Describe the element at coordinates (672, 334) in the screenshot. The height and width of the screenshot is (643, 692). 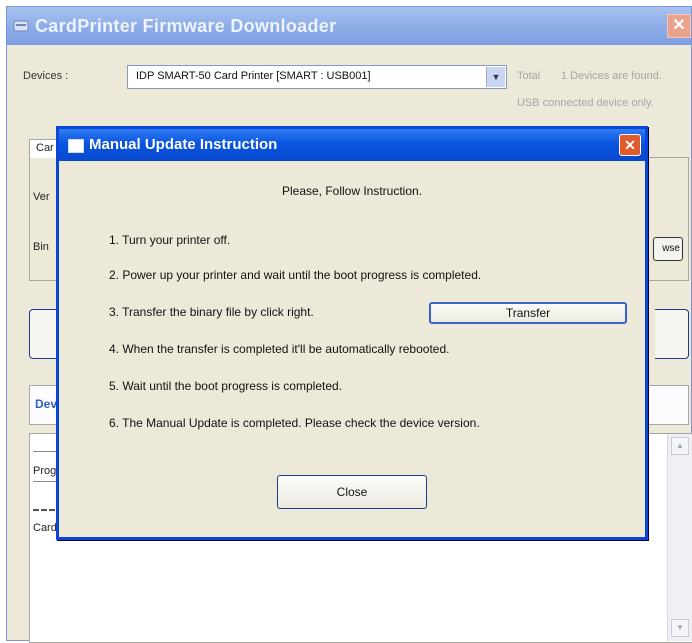
I see `download-button-right-edge` at that location.